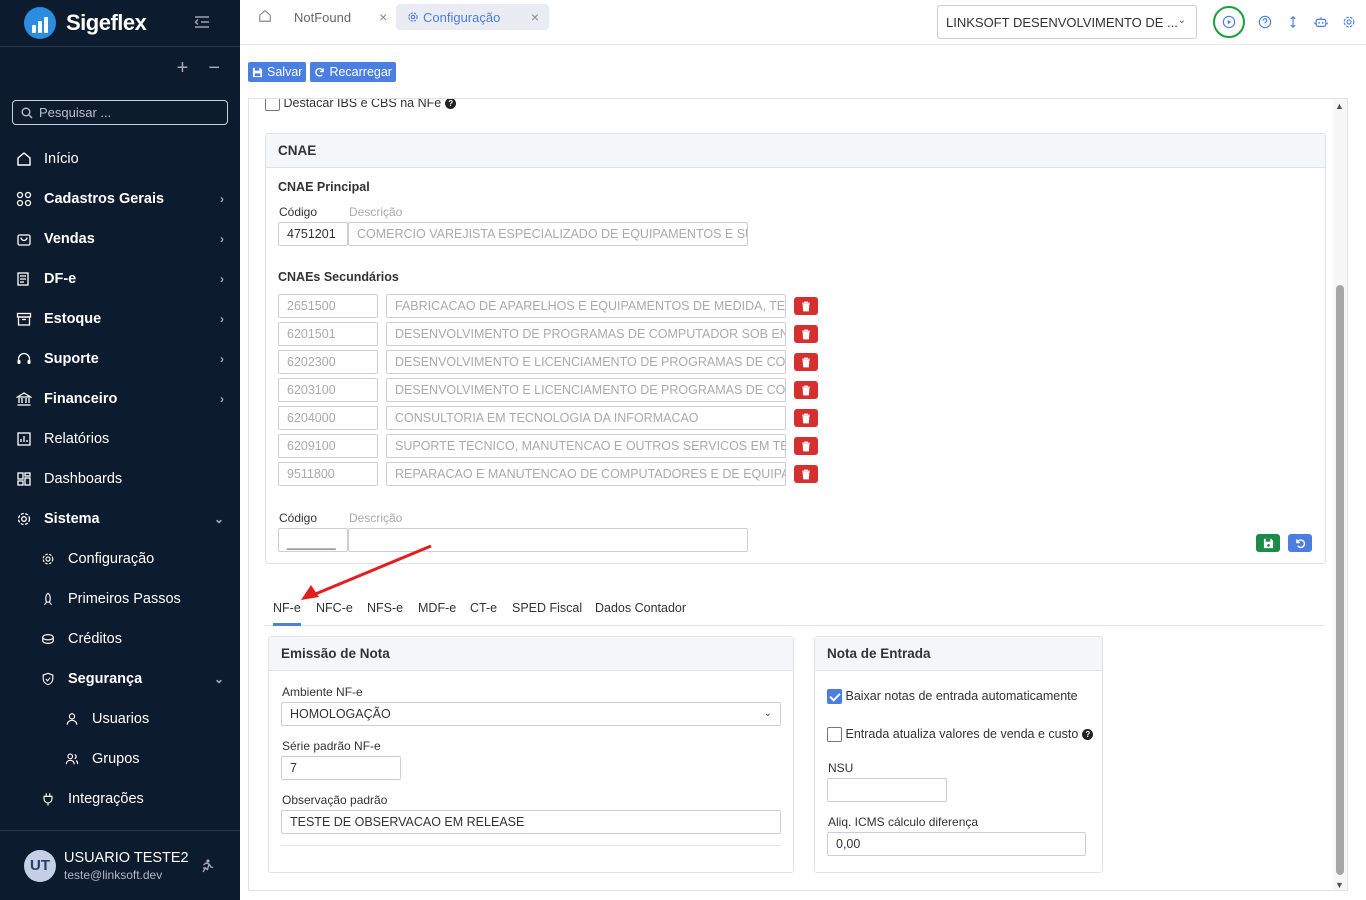 This screenshot has height=900, width=1366. What do you see at coordinates (640, 608) in the screenshot?
I see `tab-dados-contador: Dados Contador` at bounding box center [640, 608].